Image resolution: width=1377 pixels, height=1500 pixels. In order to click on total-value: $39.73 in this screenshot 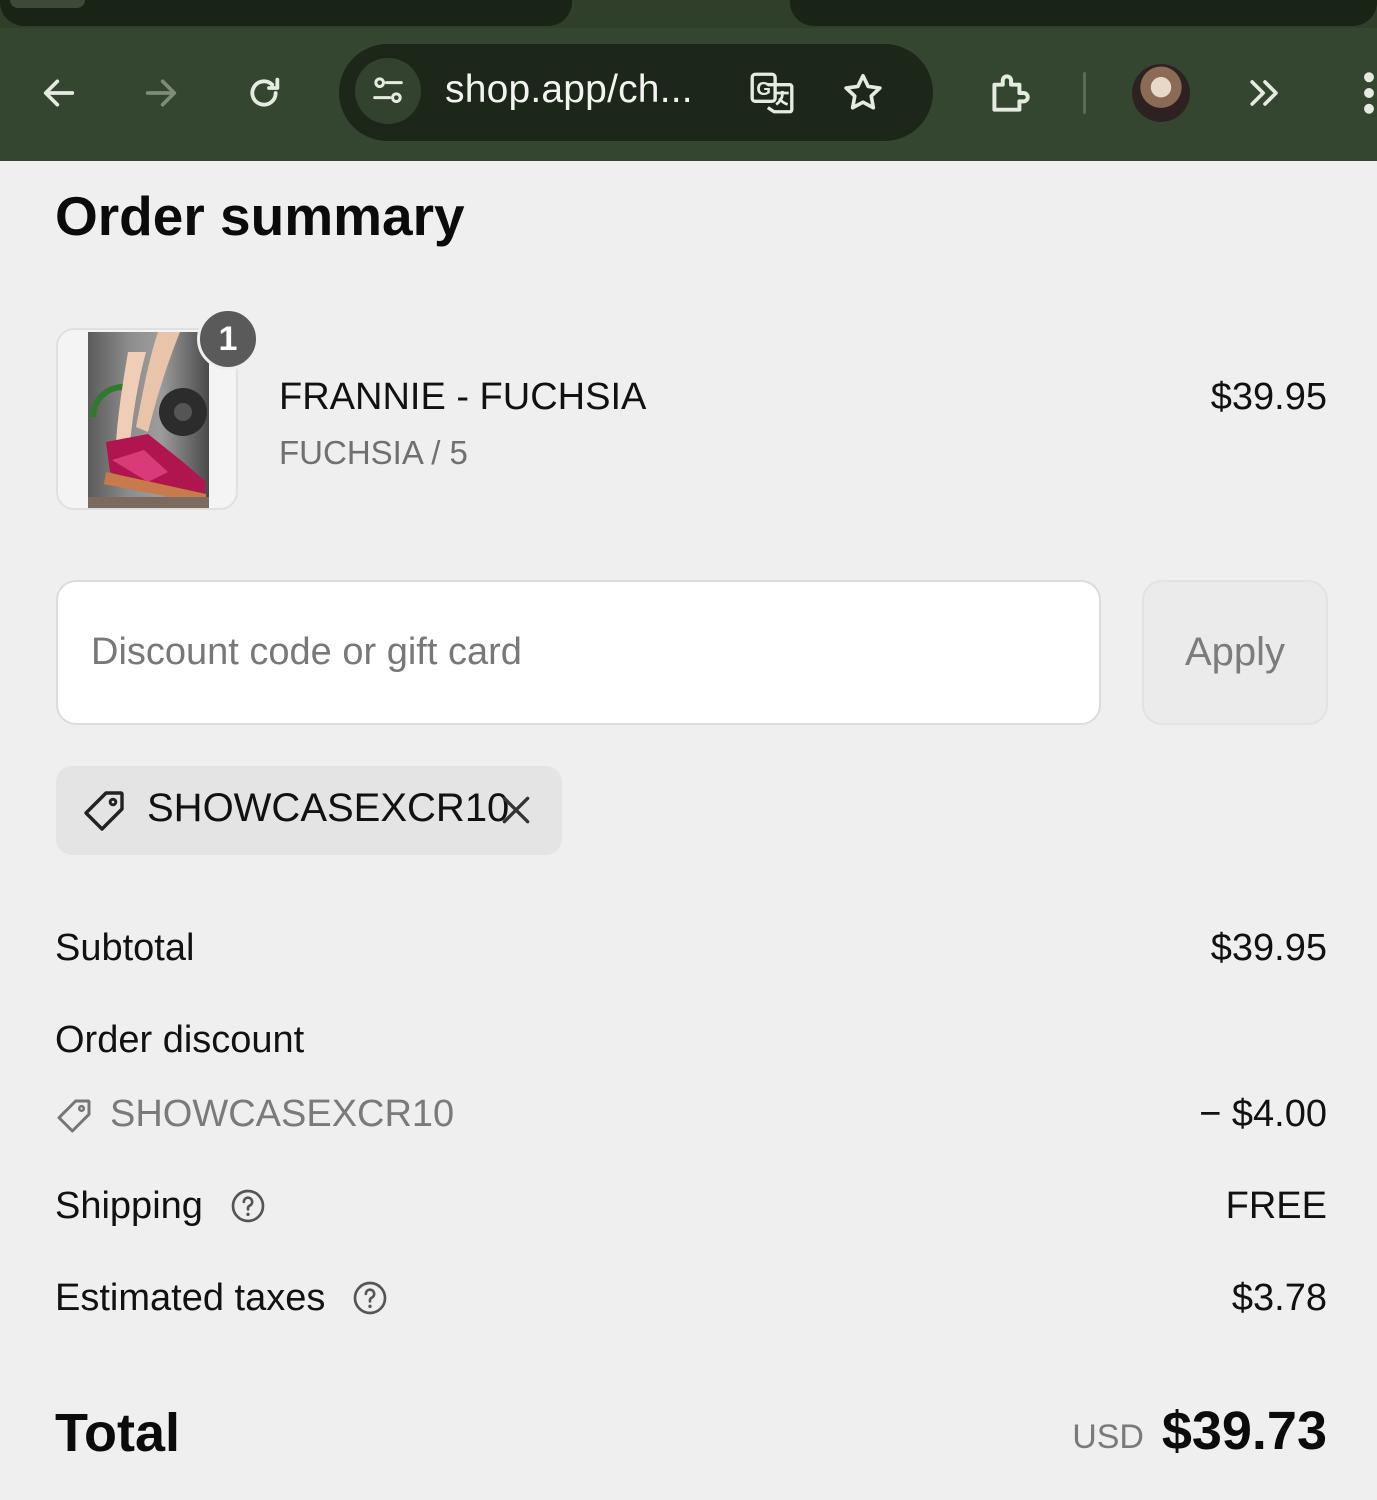, I will do `click(1244, 1431)`.